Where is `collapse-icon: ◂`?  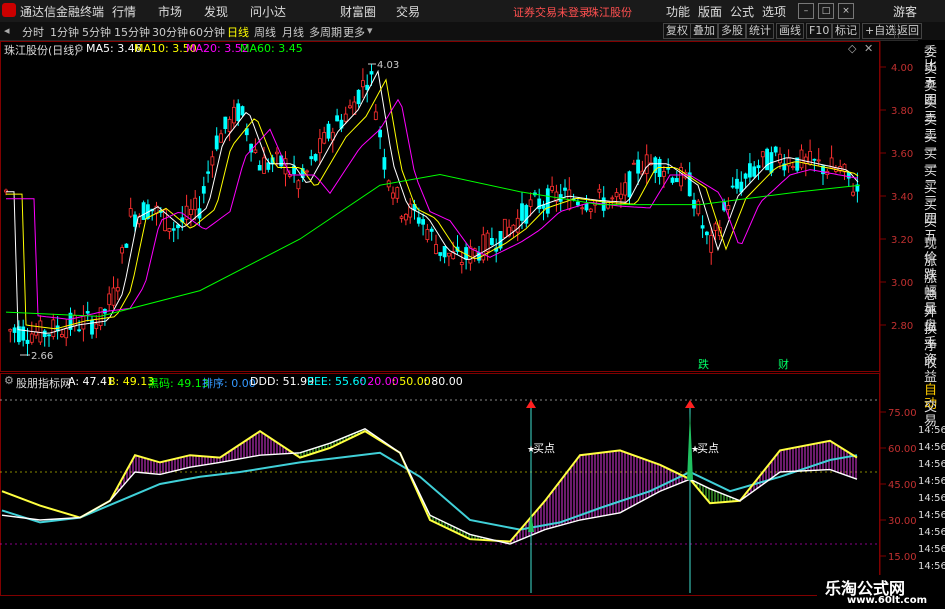 collapse-icon: ◂ is located at coordinates (7, 30).